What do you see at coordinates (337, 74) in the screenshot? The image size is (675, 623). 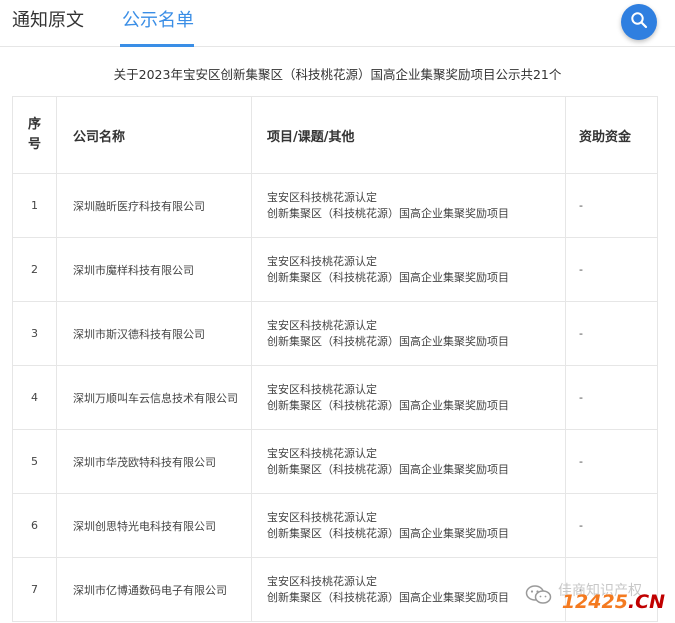 I see `announcement-caption: 关于2023年宝安区创新集聚区（科技桃花源）国高企业集聚奖励项目公示共21个` at bounding box center [337, 74].